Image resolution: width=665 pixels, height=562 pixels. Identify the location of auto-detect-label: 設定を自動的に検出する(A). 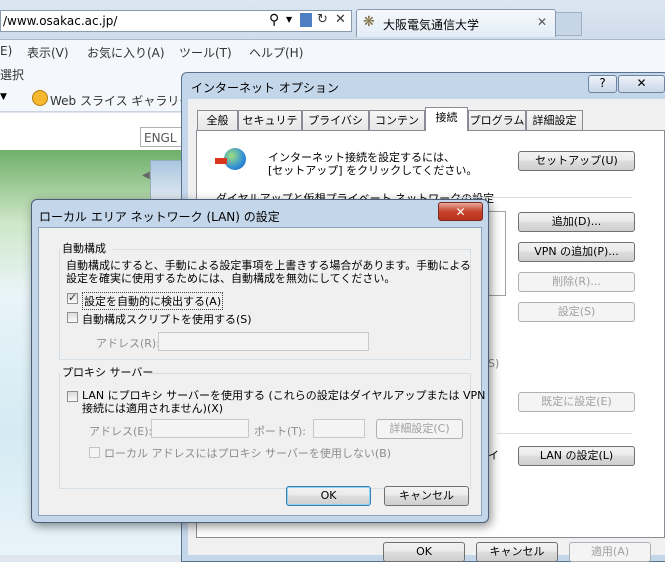
(153, 301).